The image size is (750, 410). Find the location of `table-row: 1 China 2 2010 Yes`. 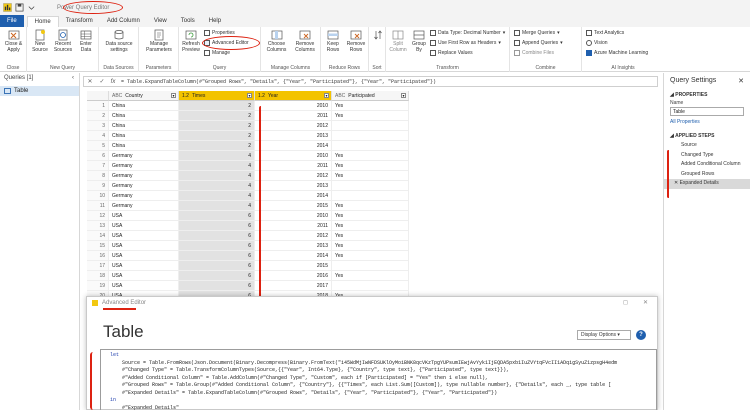

table-row: 1 China 2 2010 Yes is located at coordinates (249, 106).